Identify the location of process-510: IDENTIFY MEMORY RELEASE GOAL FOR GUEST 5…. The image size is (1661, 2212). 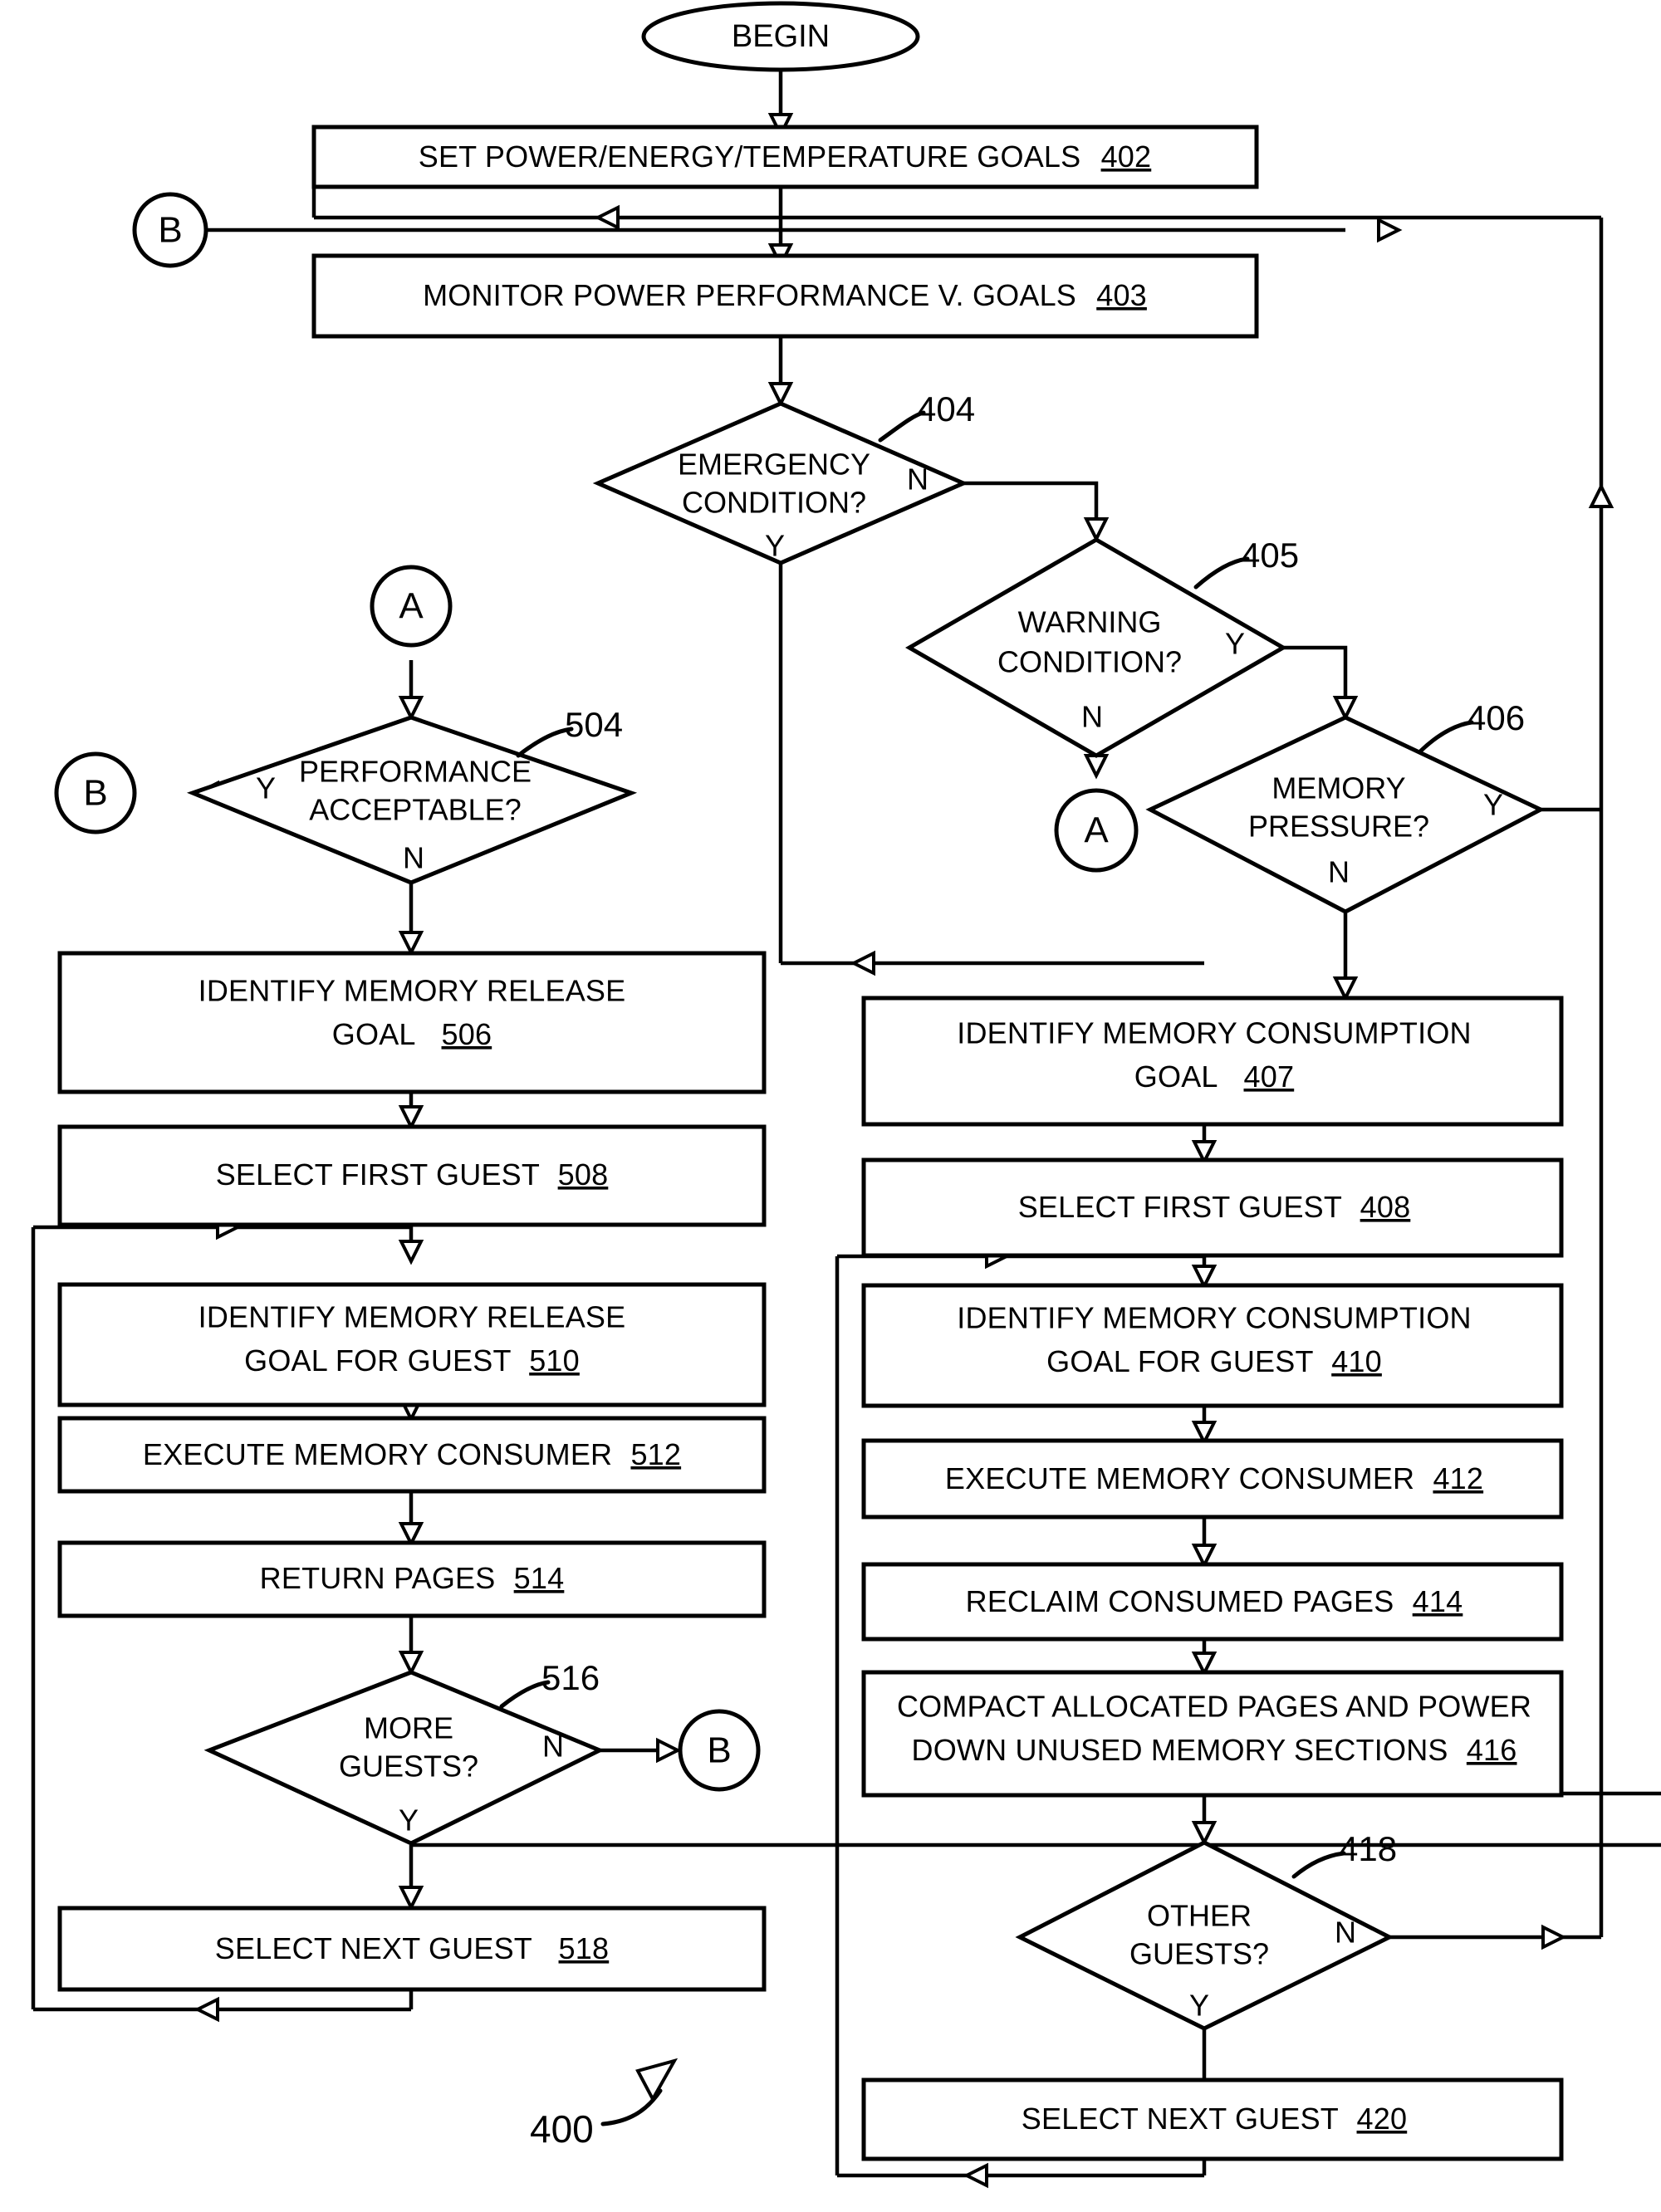
(412, 1344).